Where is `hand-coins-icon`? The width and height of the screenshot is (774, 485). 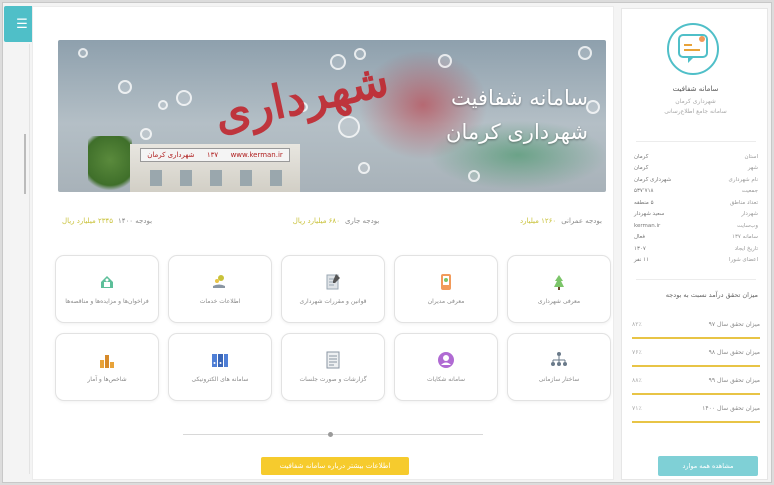 hand-coins-icon is located at coordinates (220, 282).